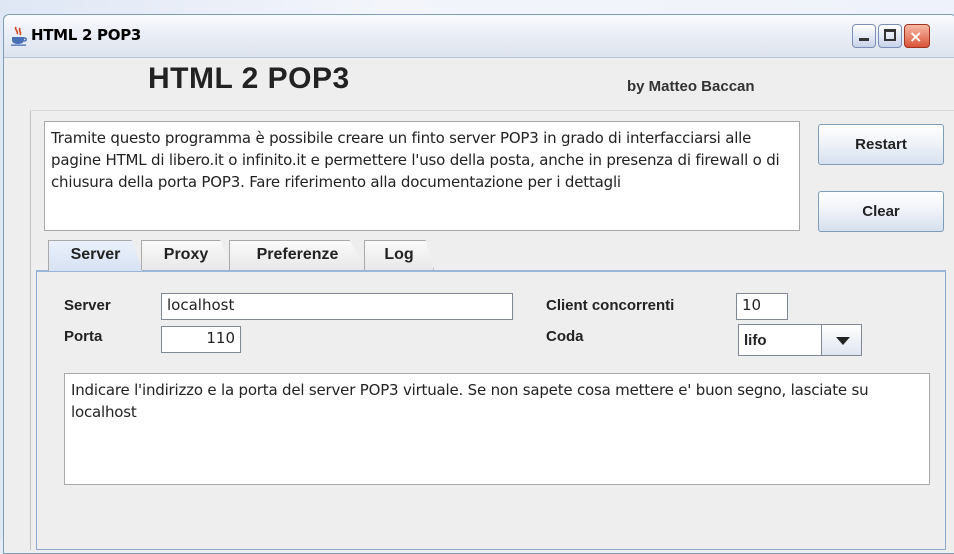 This screenshot has width=954, height=554. What do you see at coordinates (297, 255) in the screenshot?
I see `tab-preferenze: Preferenze` at bounding box center [297, 255].